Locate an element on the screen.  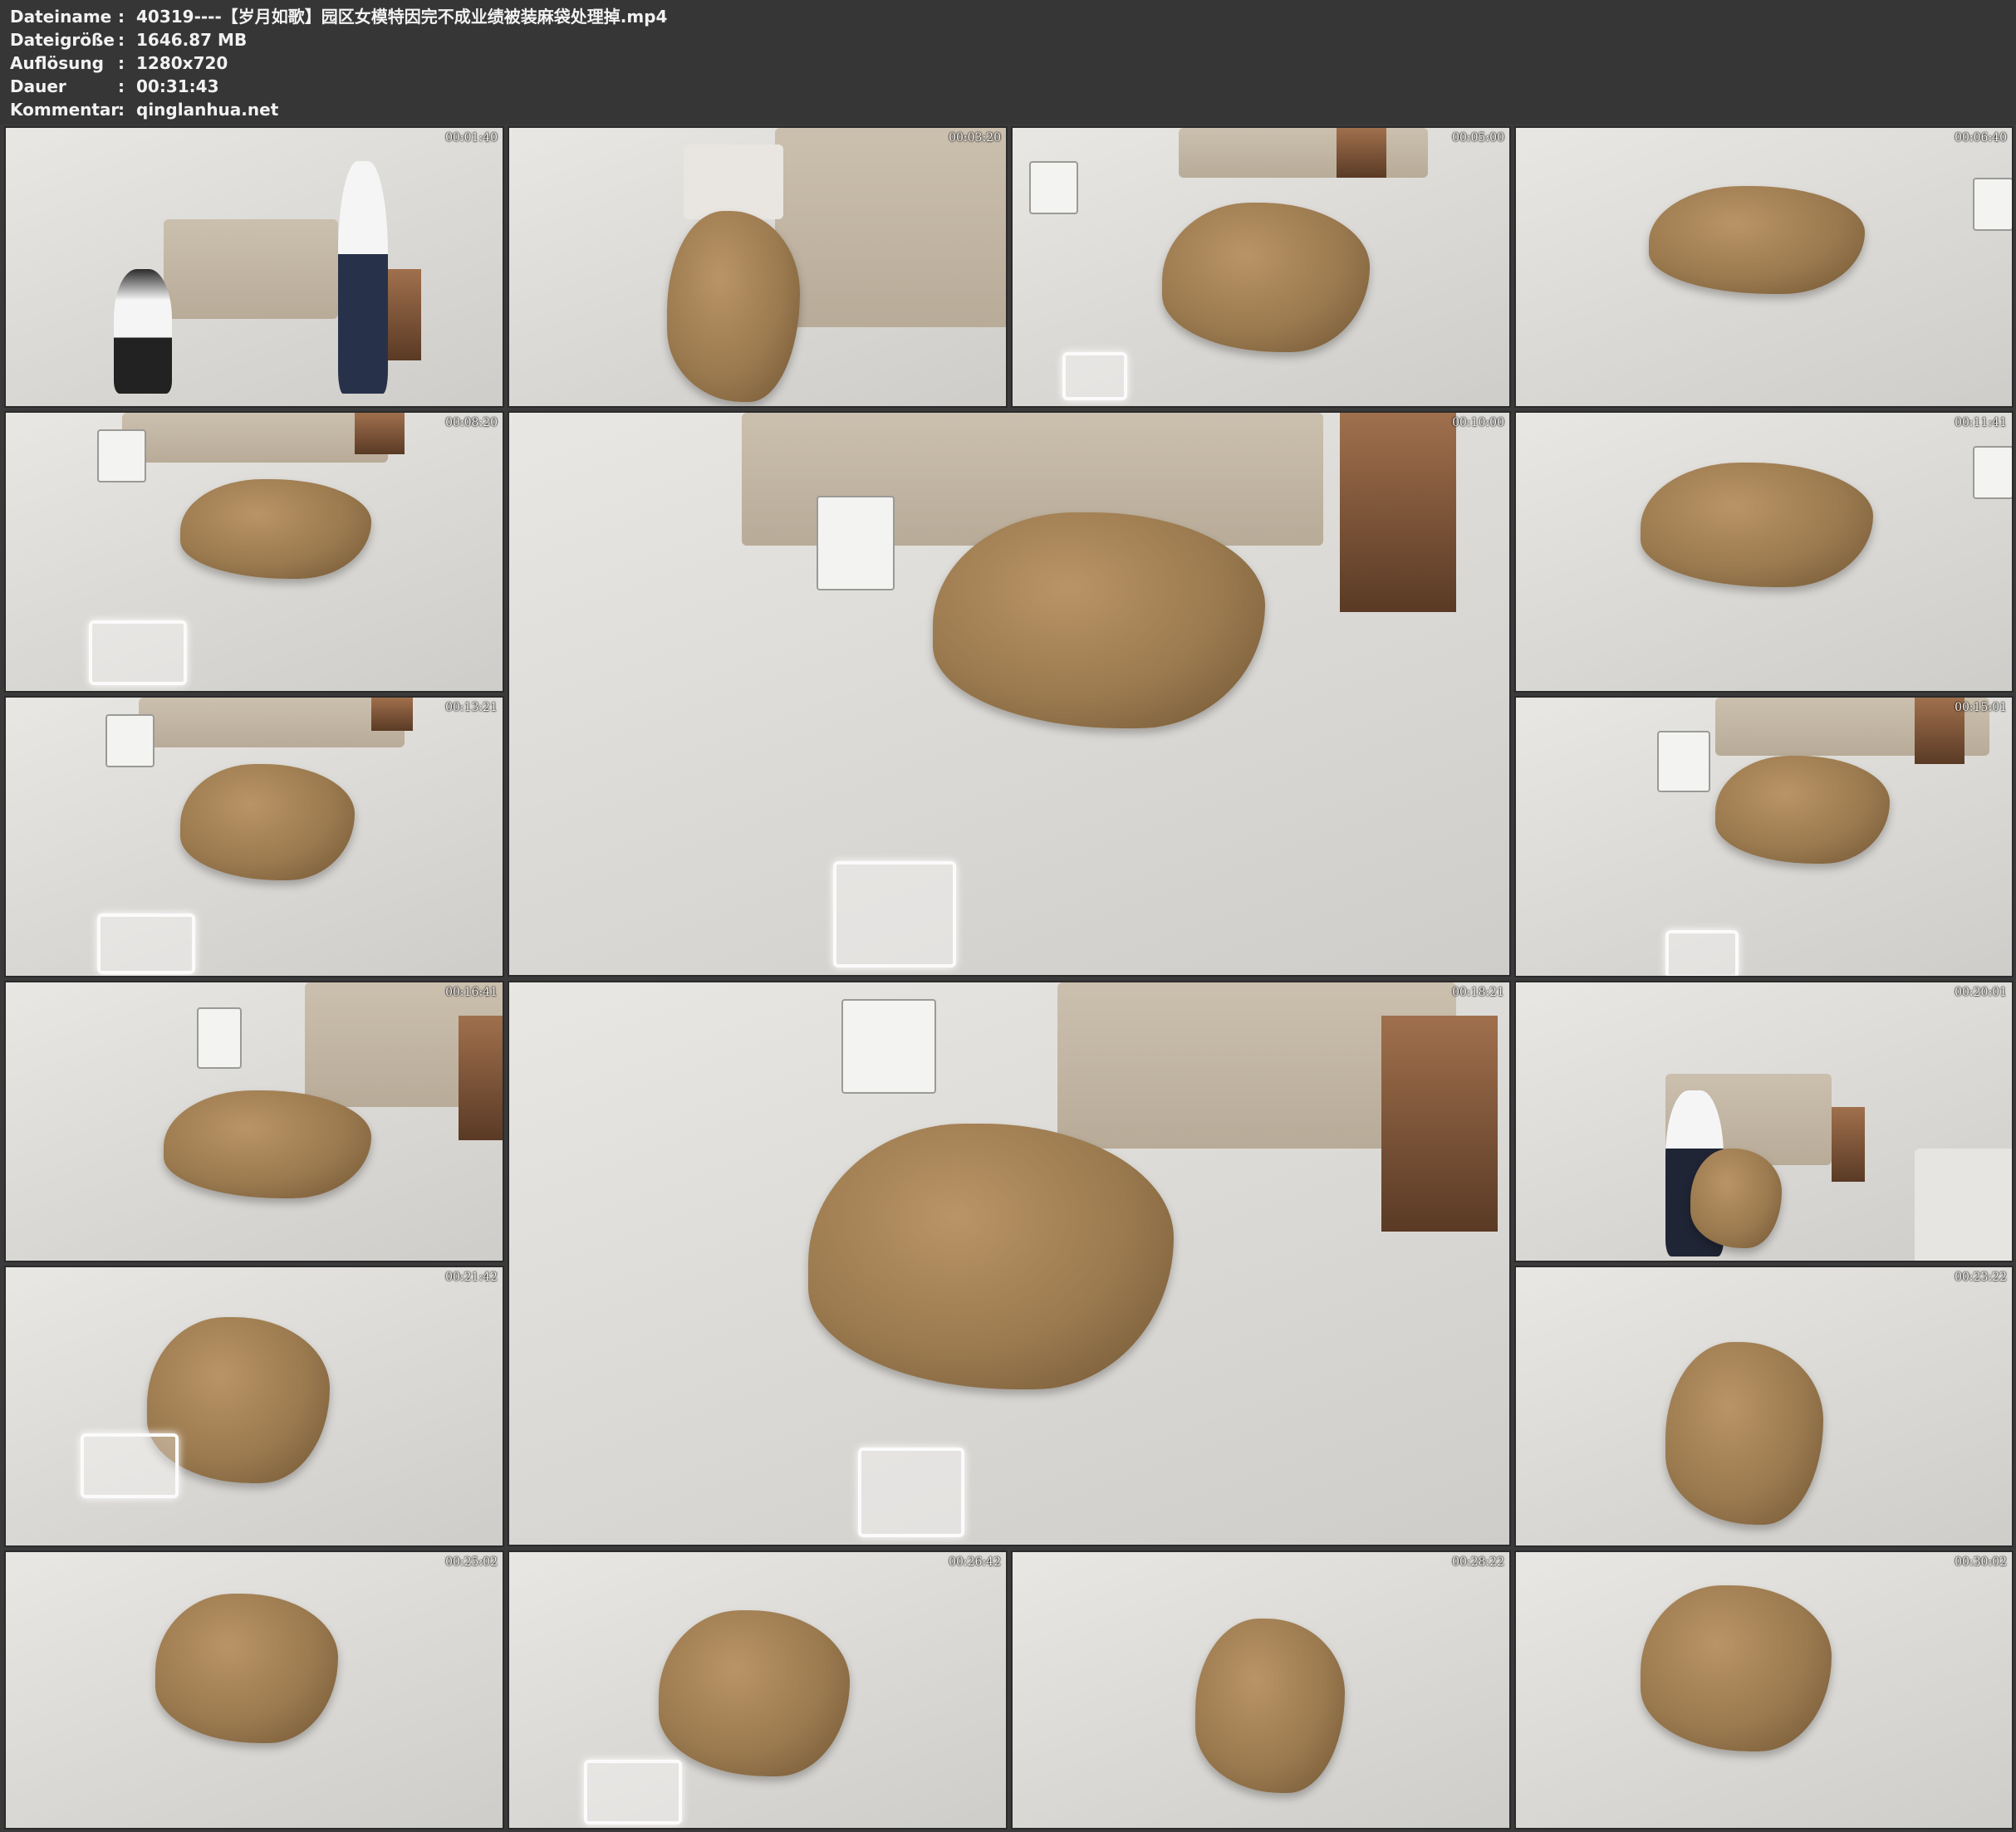
thumbnail-timestamp: 00:23:22 is located at coordinates (1981, 1277).